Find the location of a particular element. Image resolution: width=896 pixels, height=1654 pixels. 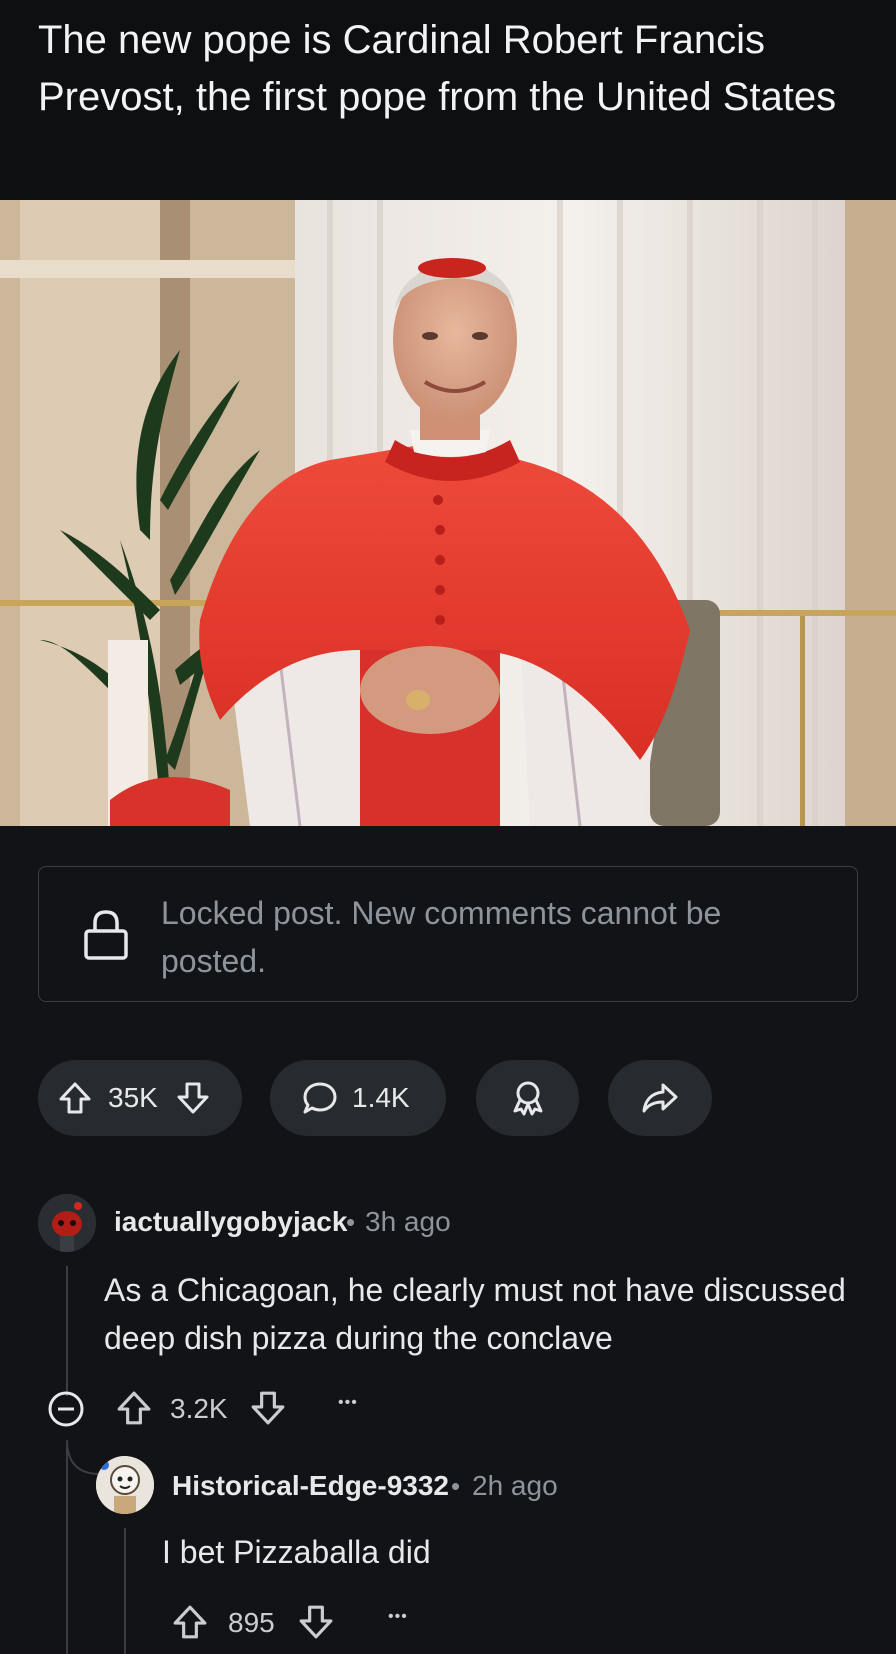

post-vote-count: 35K is located at coordinates (133, 1097).